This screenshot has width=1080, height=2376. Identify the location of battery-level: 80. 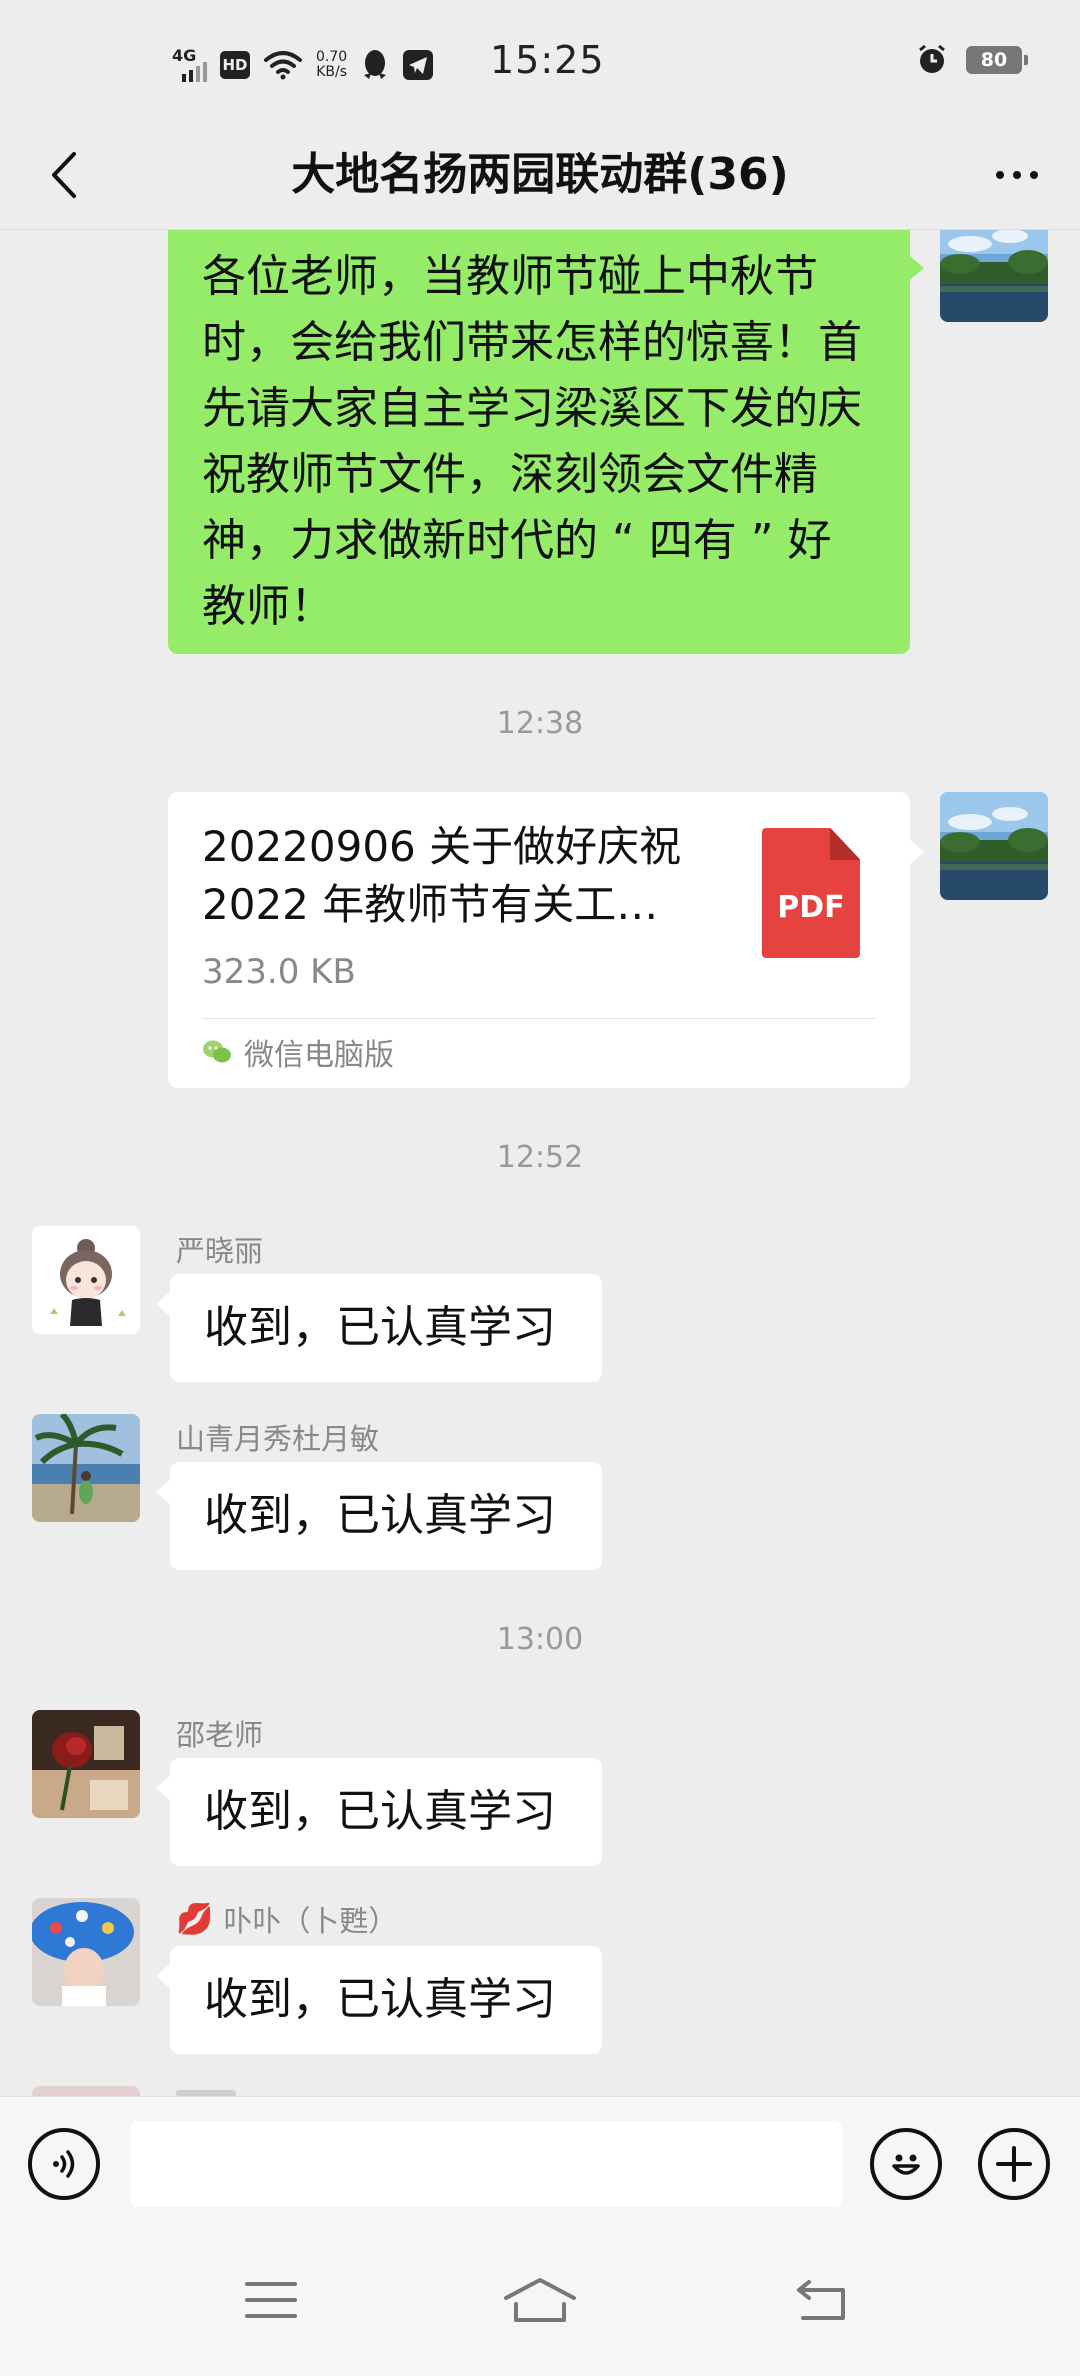
(994, 60).